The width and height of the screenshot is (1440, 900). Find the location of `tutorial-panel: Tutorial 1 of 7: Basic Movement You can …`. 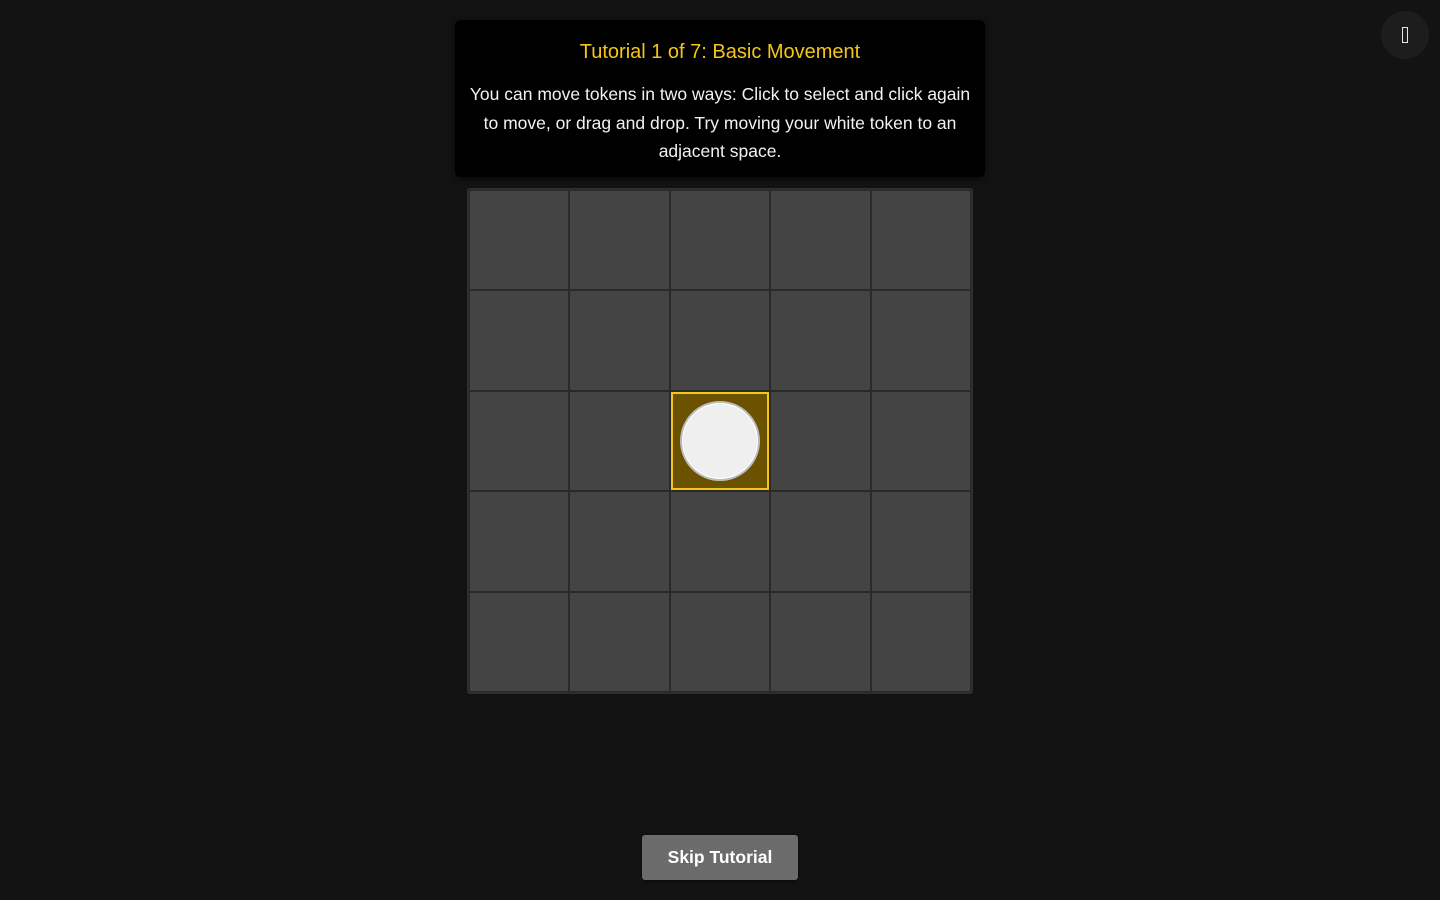

tutorial-panel: Tutorial 1 of 7: Basic Movement You can … is located at coordinates (720, 98).